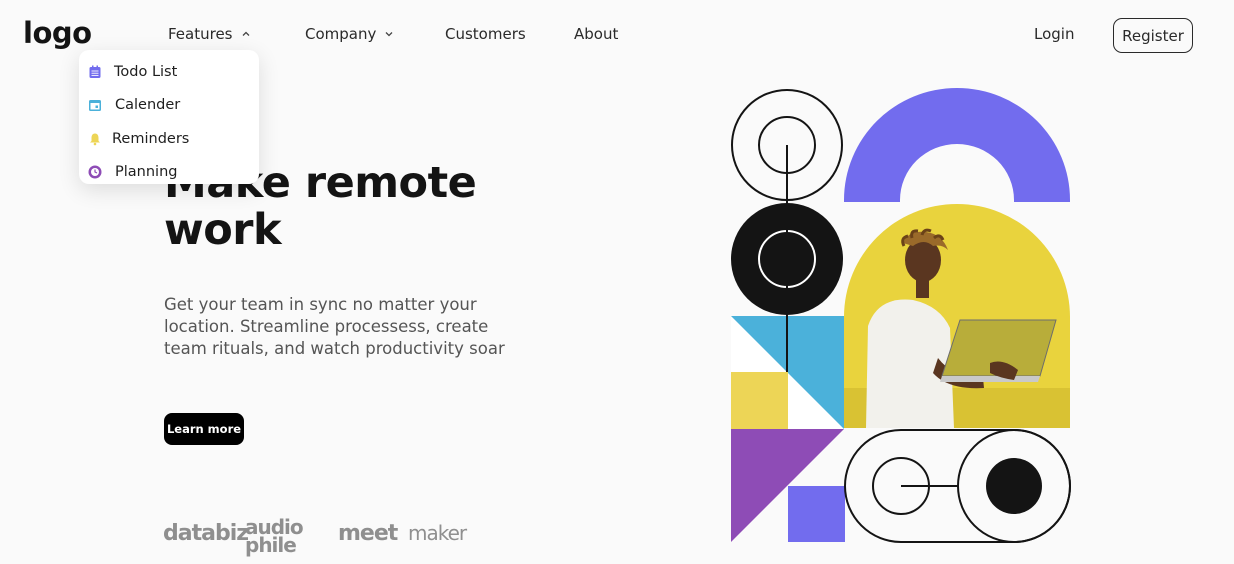 The image size is (1234, 564). What do you see at coordinates (223, 230) in the screenshot?
I see `hero-title-line-2: work` at bounding box center [223, 230].